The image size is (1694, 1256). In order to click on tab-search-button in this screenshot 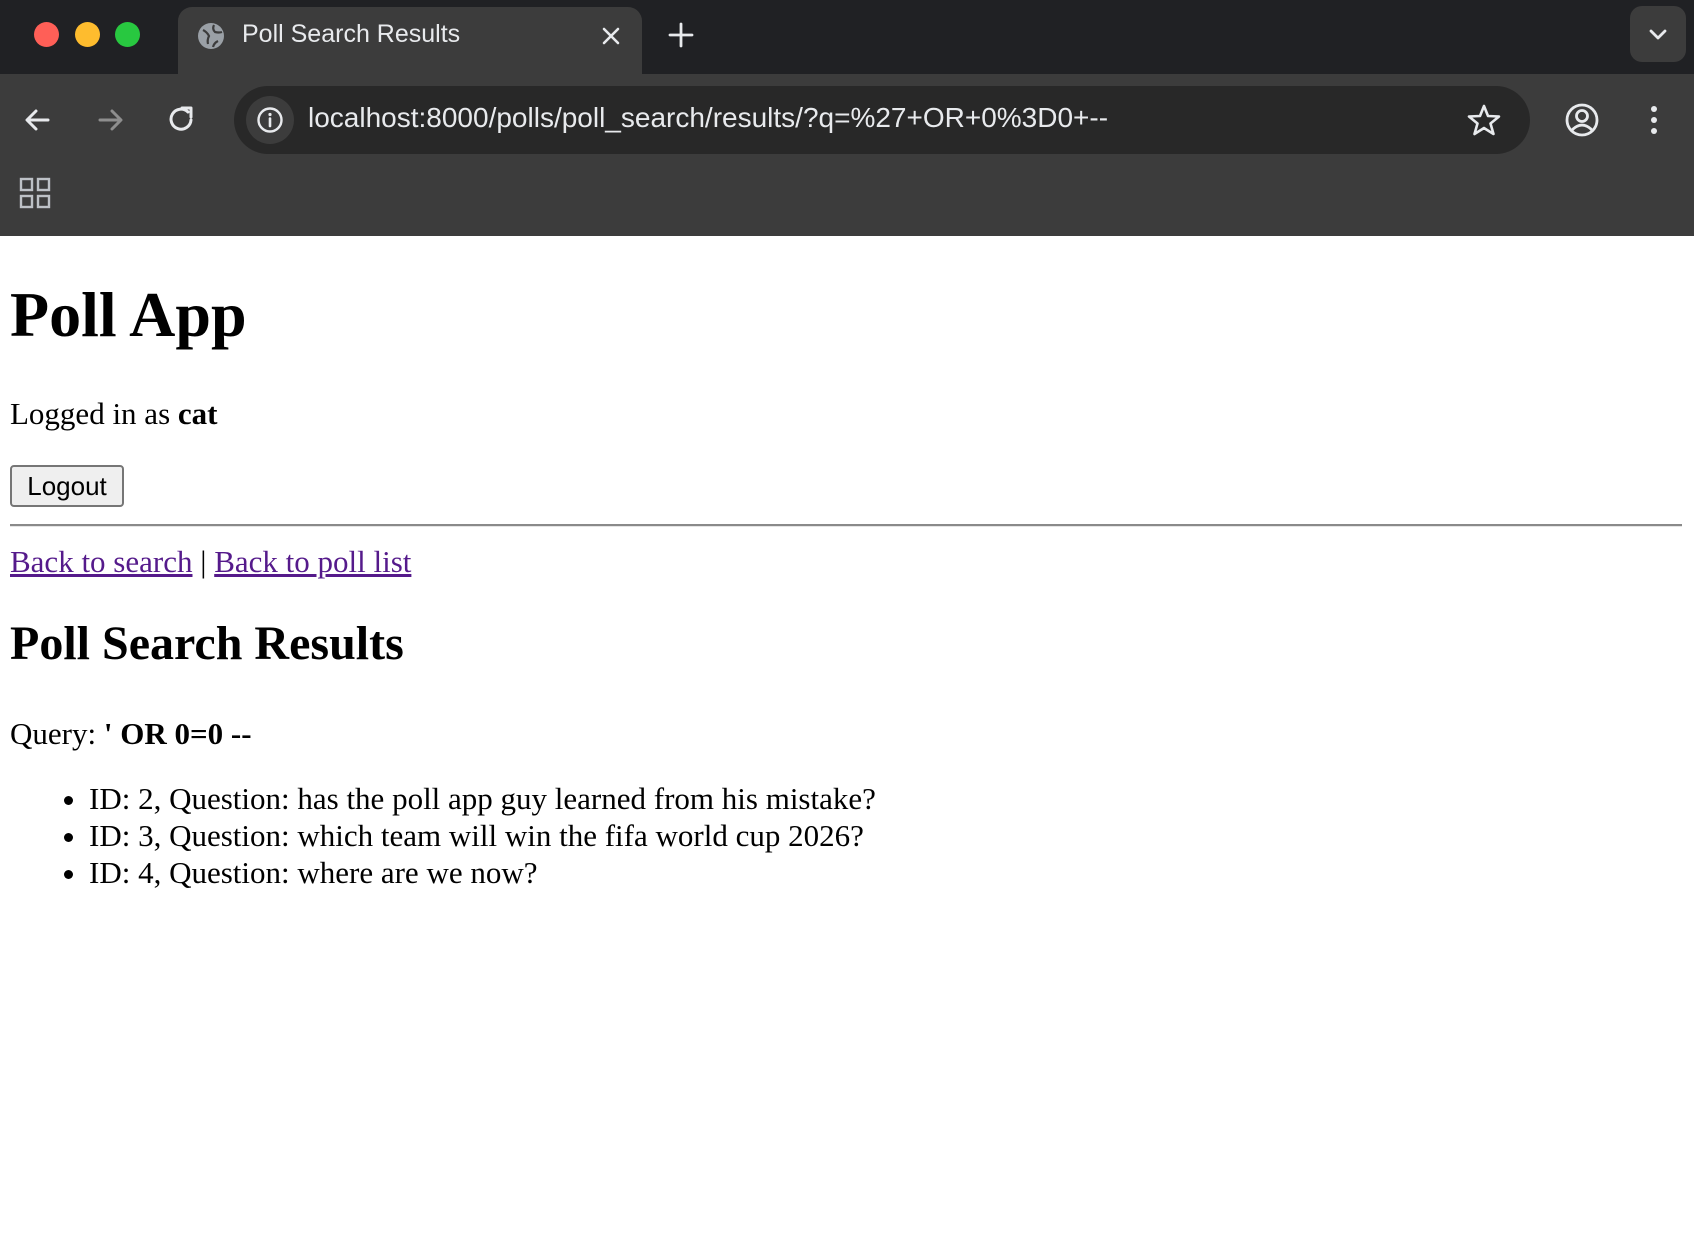, I will do `click(1658, 34)`.